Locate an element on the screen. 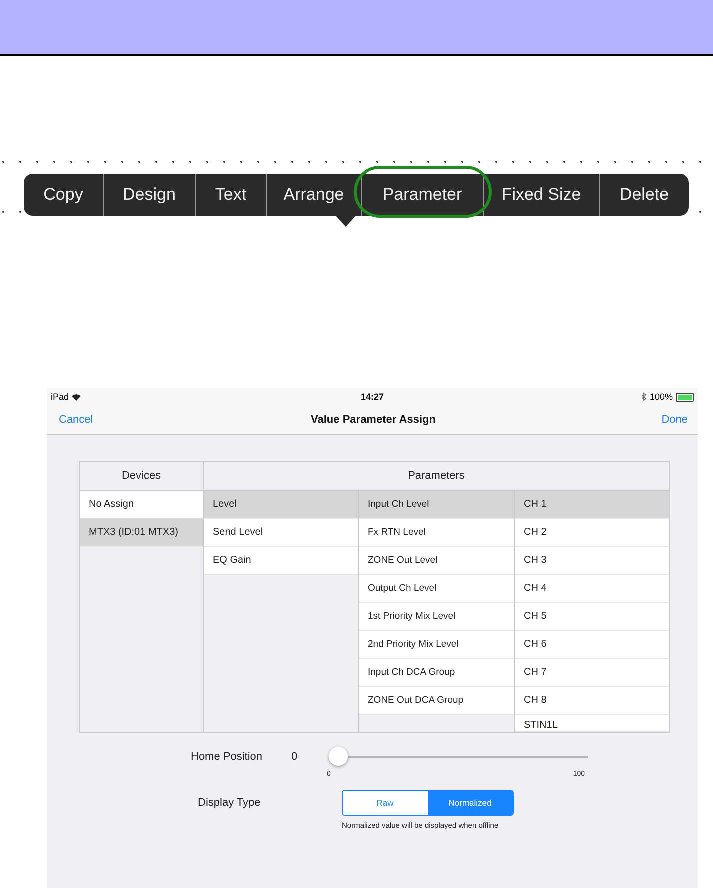  source-item: Input Ch Level is located at coordinates (436, 505).